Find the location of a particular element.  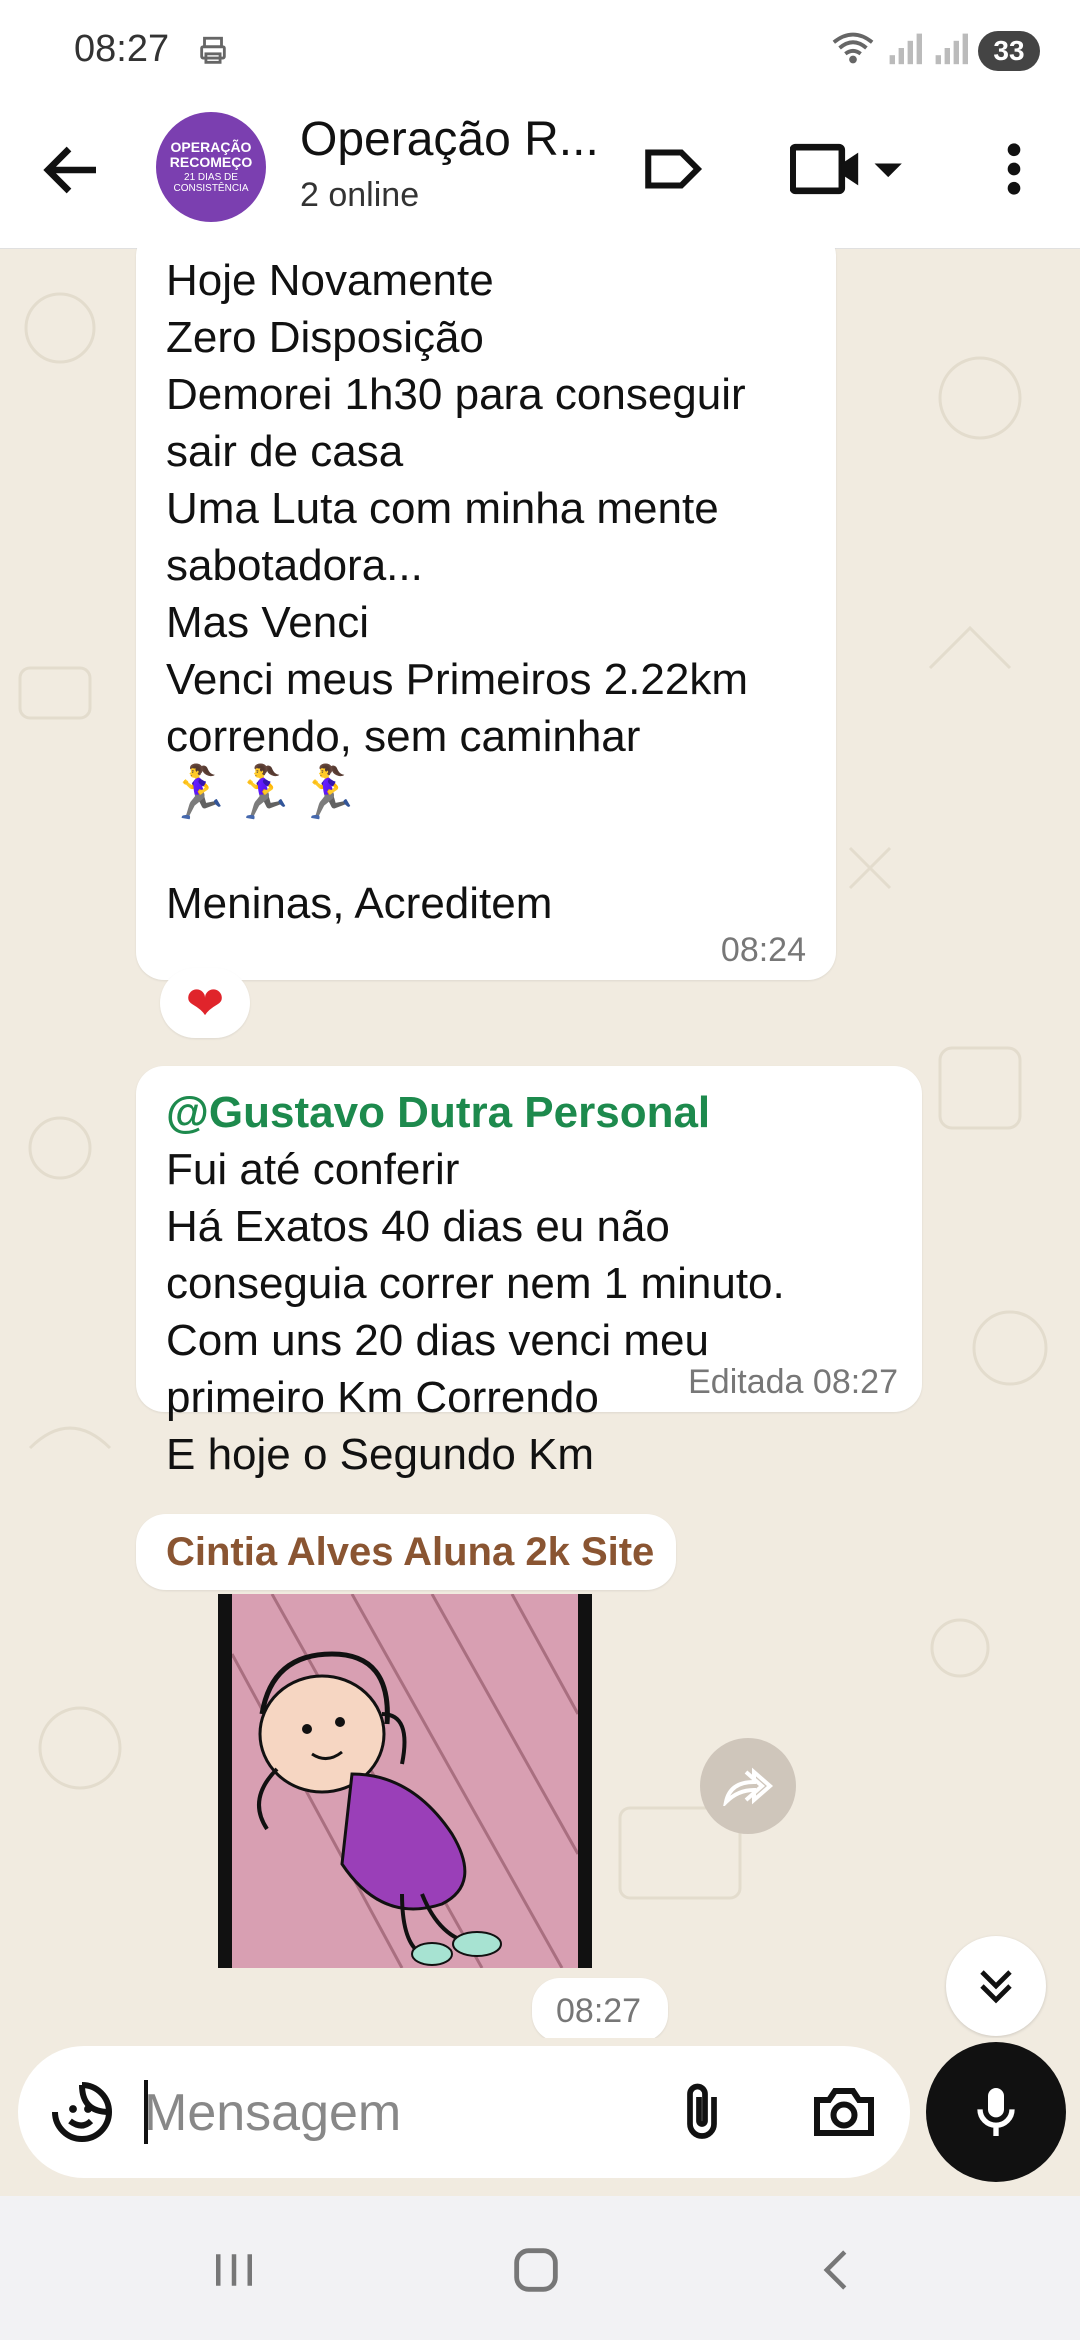

recent-apps-button is located at coordinates (234, 2270).